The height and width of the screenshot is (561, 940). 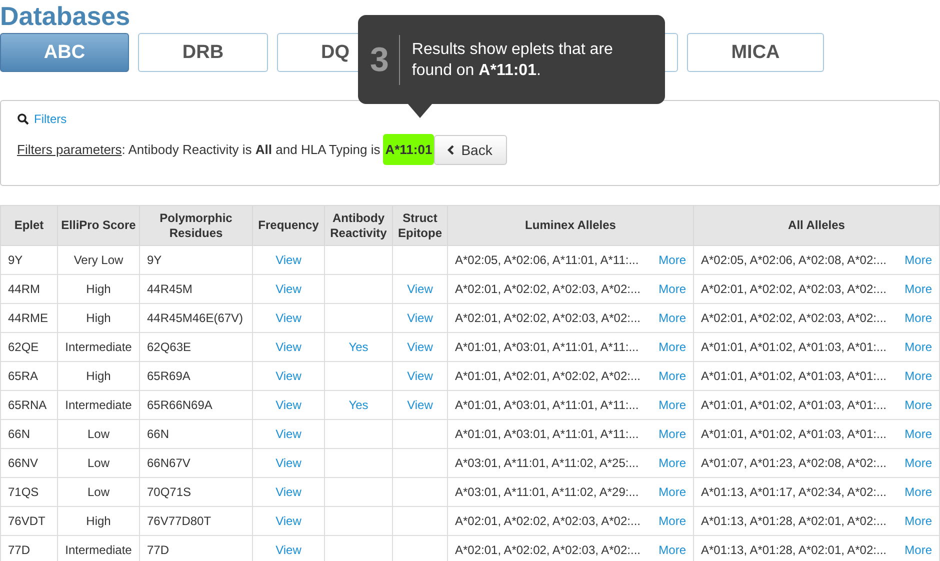 What do you see at coordinates (29, 347) in the screenshot?
I see `eplet-cell: 62QE` at bounding box center [29, 347].